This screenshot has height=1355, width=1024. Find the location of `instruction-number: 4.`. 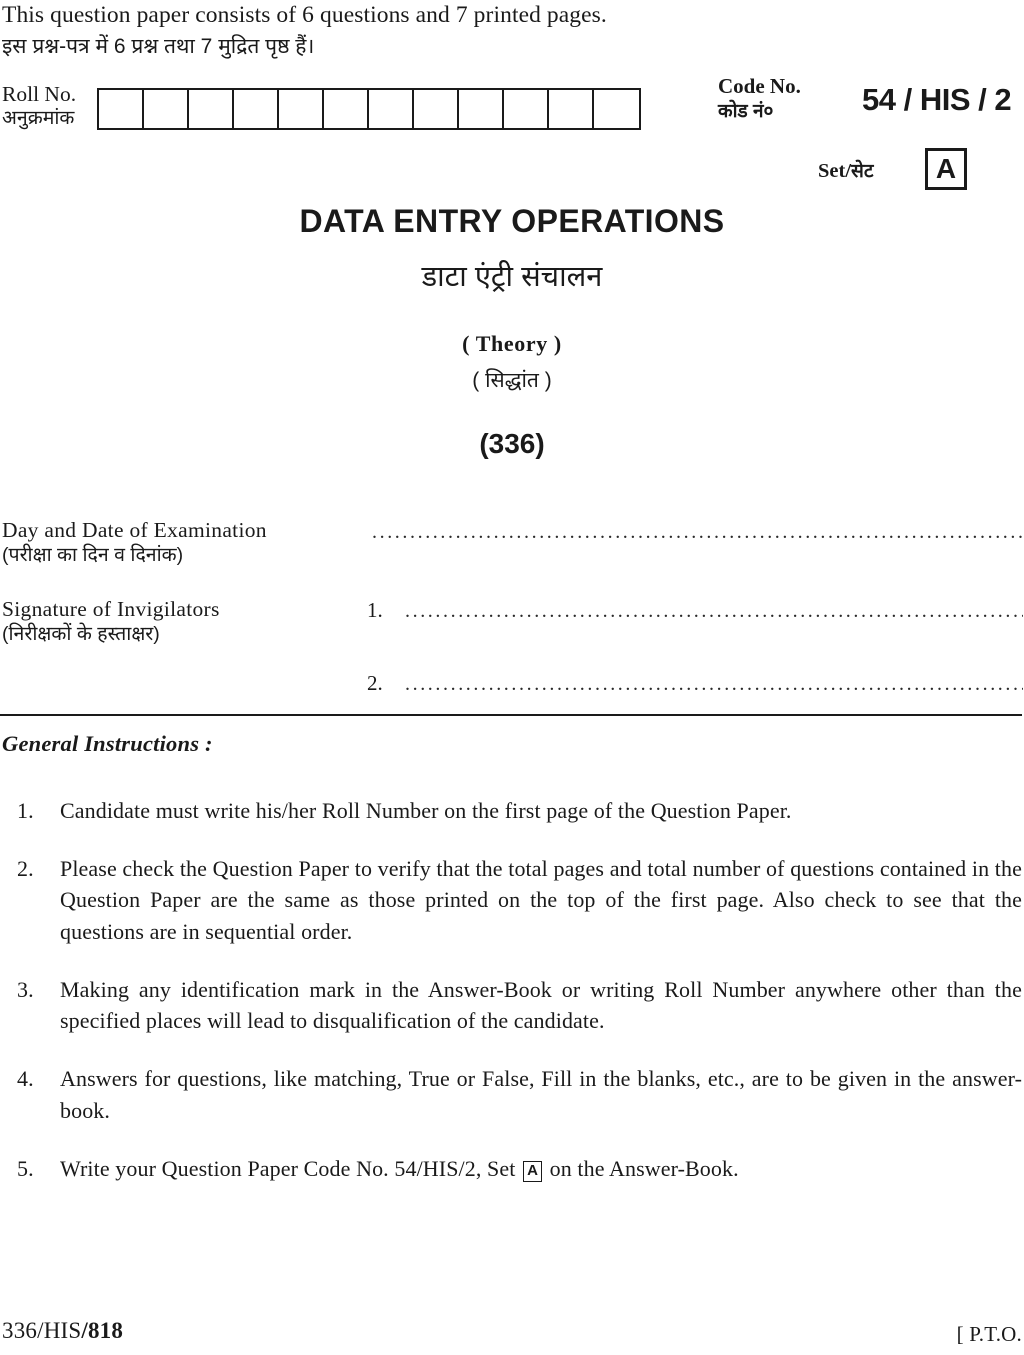

instruction-number: 4. is located at coordinates (25, 1079).